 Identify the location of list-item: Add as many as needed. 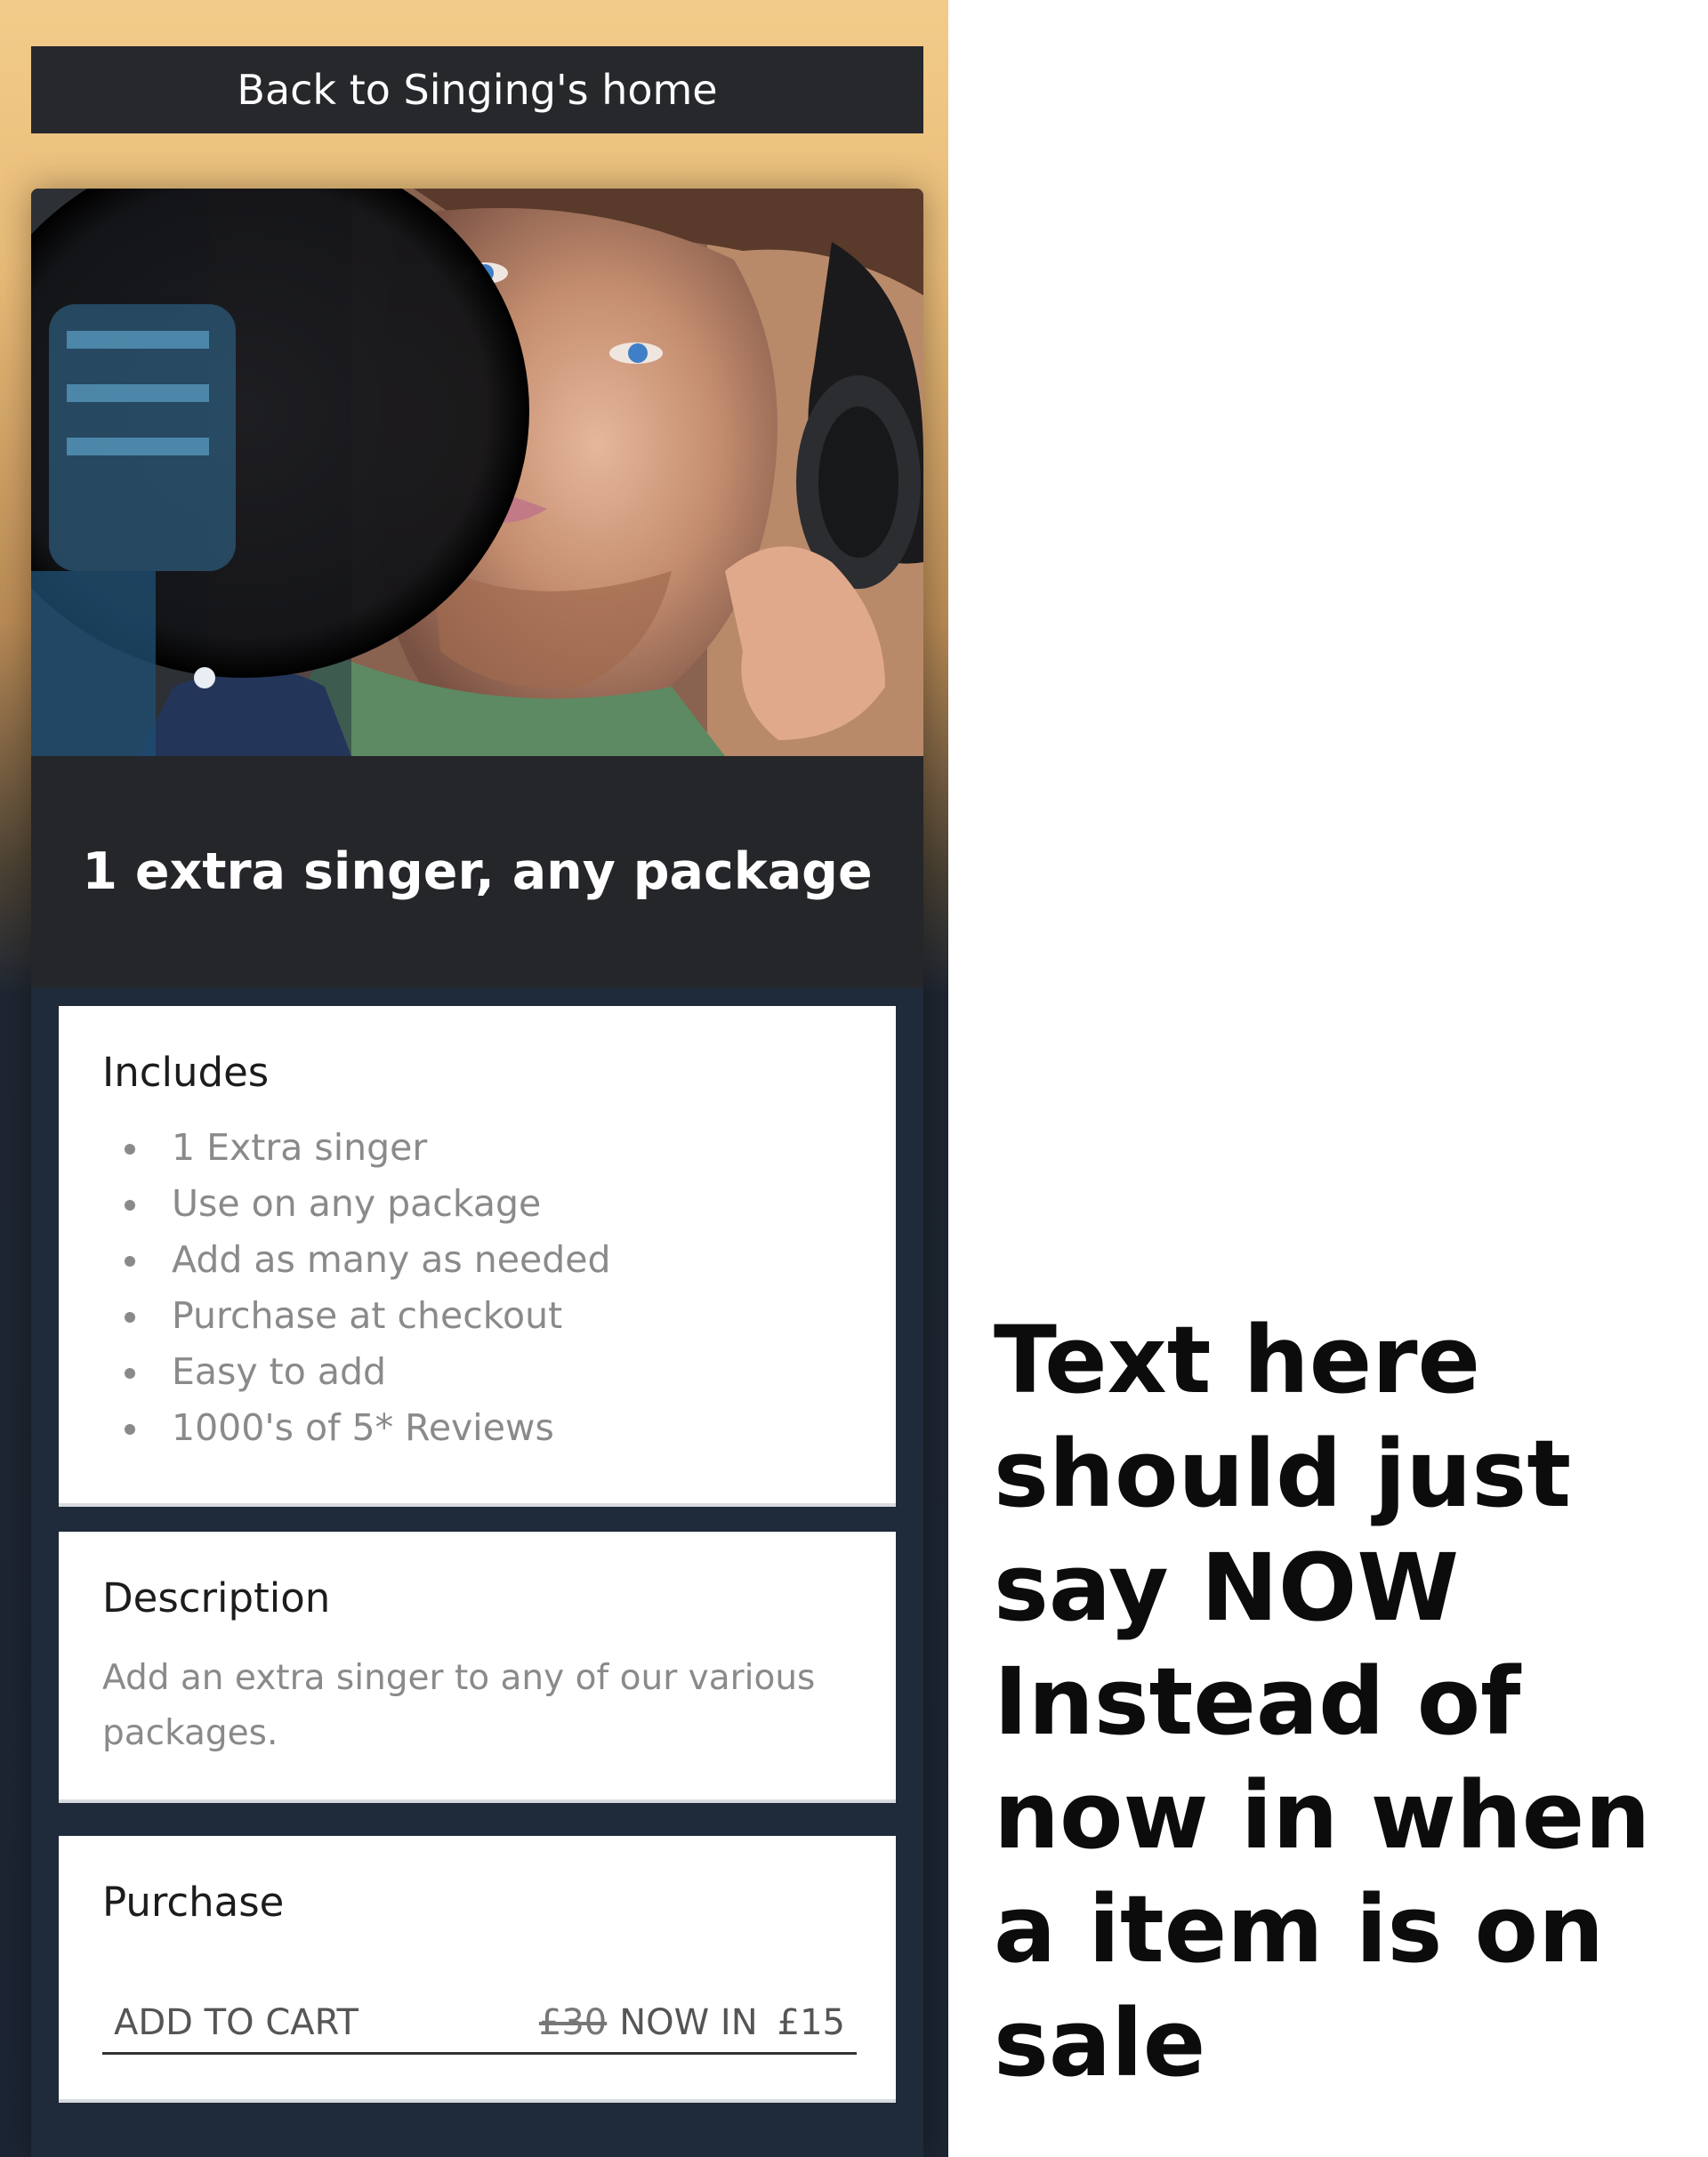
(335, 1260).